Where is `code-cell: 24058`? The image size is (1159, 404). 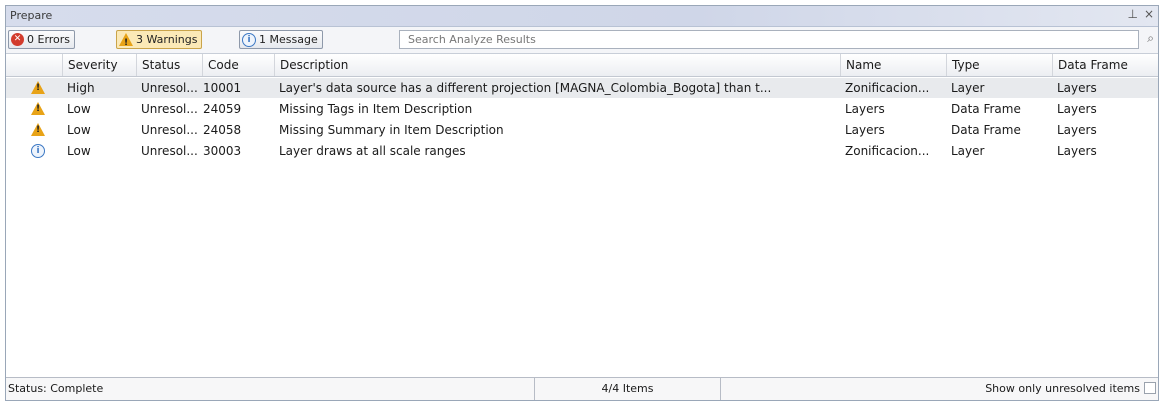 code-cell: 24058 is located at coordinates (222, 130).